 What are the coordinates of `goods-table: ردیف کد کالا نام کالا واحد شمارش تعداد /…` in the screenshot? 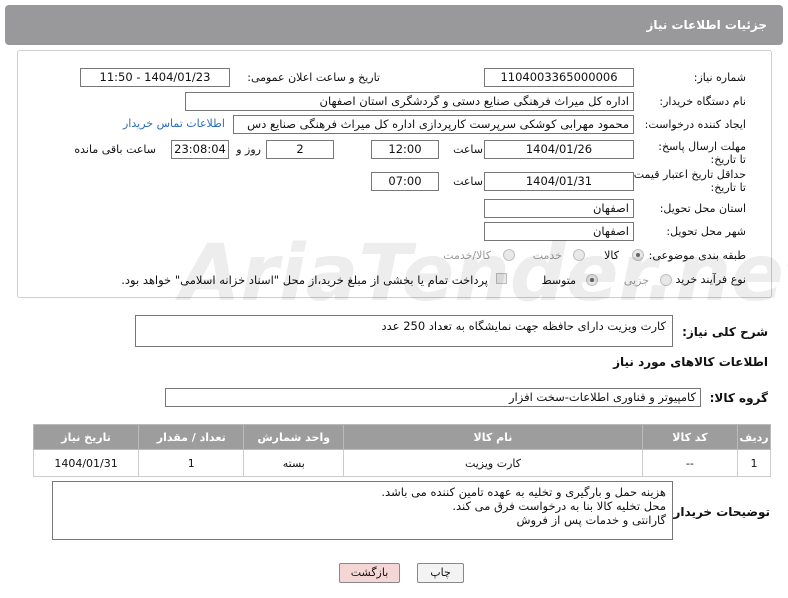 It's located at (401, 450).